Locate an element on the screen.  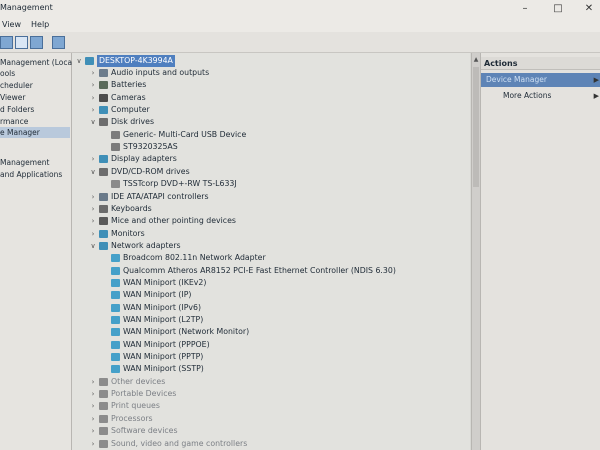
item-label: Computer is located at coordinates (130, 110).